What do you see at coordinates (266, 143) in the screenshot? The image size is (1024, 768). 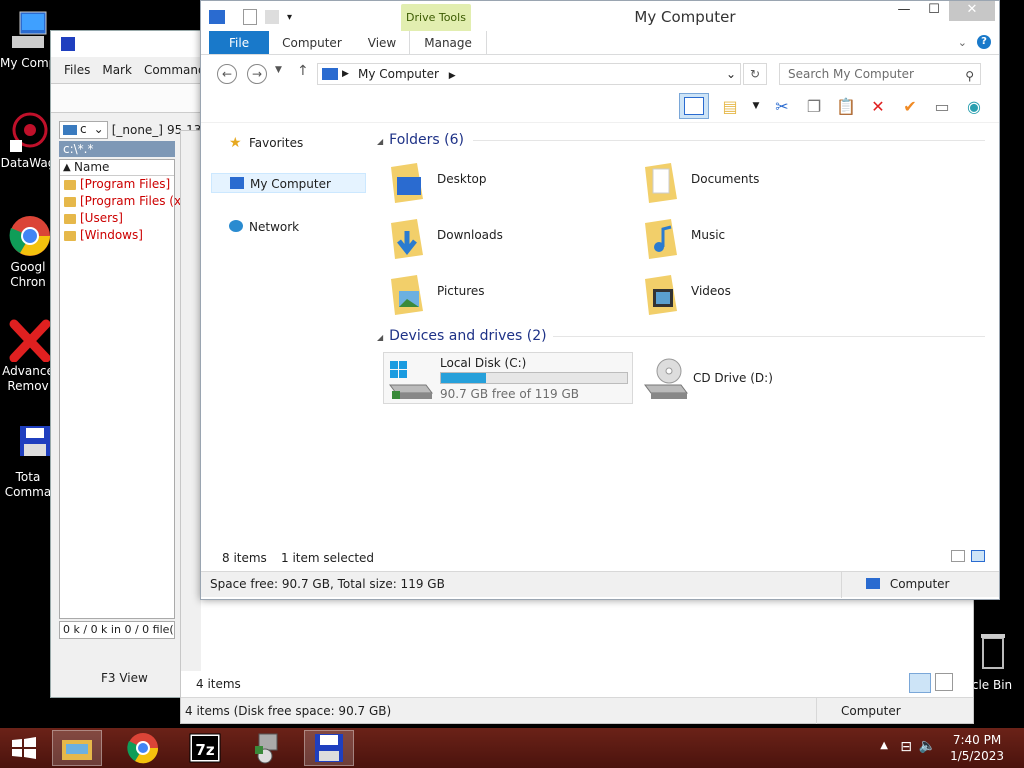 I see `nav-favorites: ★ Favorites` at bounding box center [266, 143].